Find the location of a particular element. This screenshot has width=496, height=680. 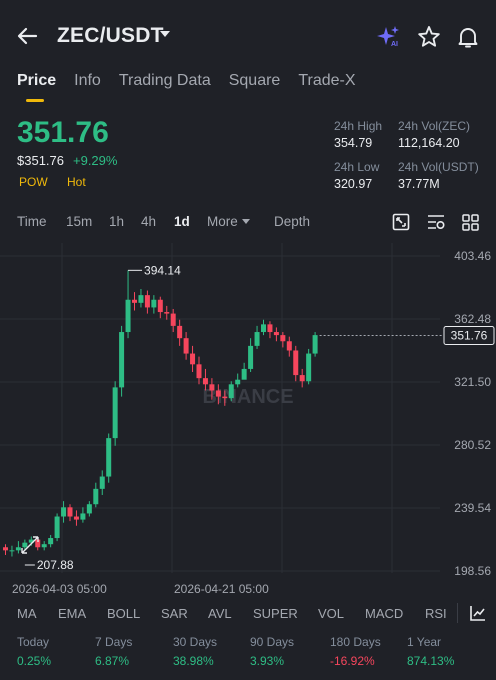

tab-square: Square is located at coordinates (255, 81).